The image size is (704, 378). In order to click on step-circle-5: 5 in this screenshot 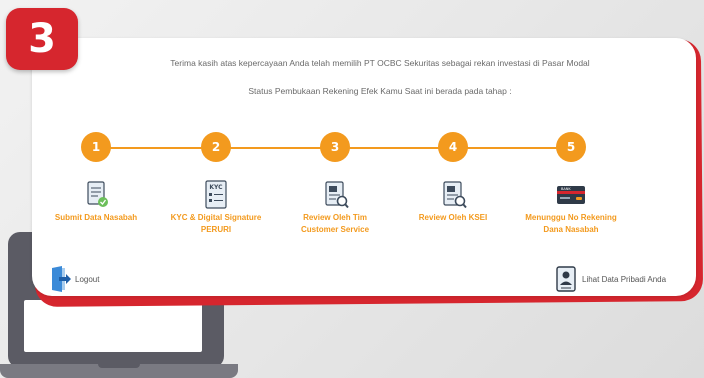, I will do `click(571, 147)`.